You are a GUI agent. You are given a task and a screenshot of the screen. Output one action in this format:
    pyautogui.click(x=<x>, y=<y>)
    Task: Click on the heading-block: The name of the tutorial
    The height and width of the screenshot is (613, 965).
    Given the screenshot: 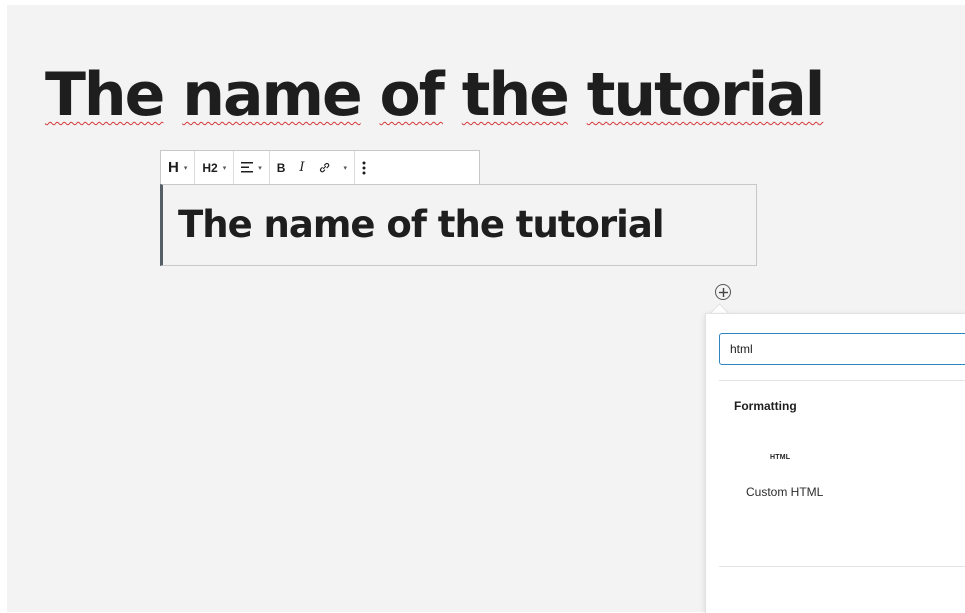 What is the action you would take?
    pyautogui.click(x=458, y=225)
    